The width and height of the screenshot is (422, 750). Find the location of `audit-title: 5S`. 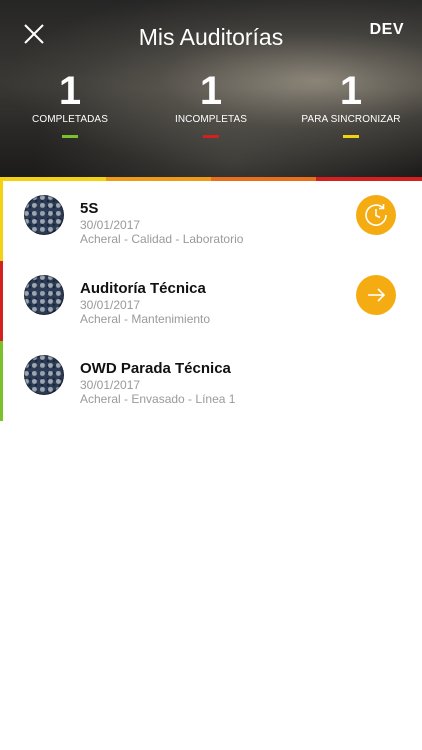

audit-title: 5S is located at coordinates (89, 208).